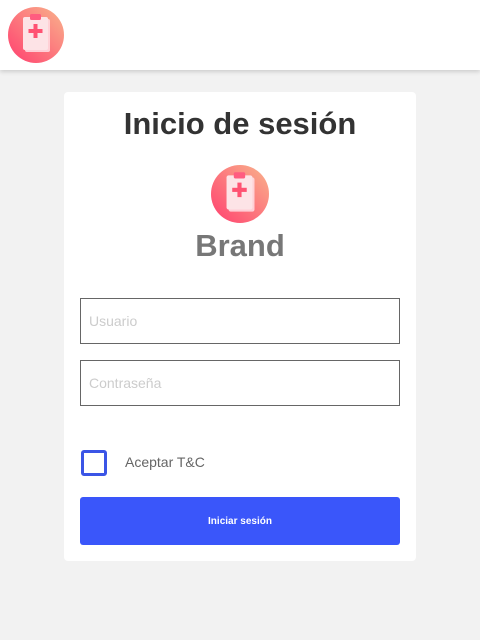 The width and height of the screenshot is (480, 640). I want to click on password-input, so click(240, 383).